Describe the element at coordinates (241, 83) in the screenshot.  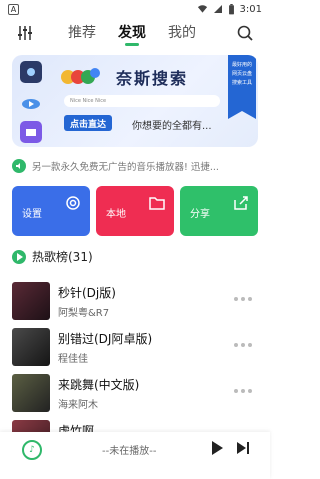
I see `ribbon-line-3: 搜索工具` at that location.